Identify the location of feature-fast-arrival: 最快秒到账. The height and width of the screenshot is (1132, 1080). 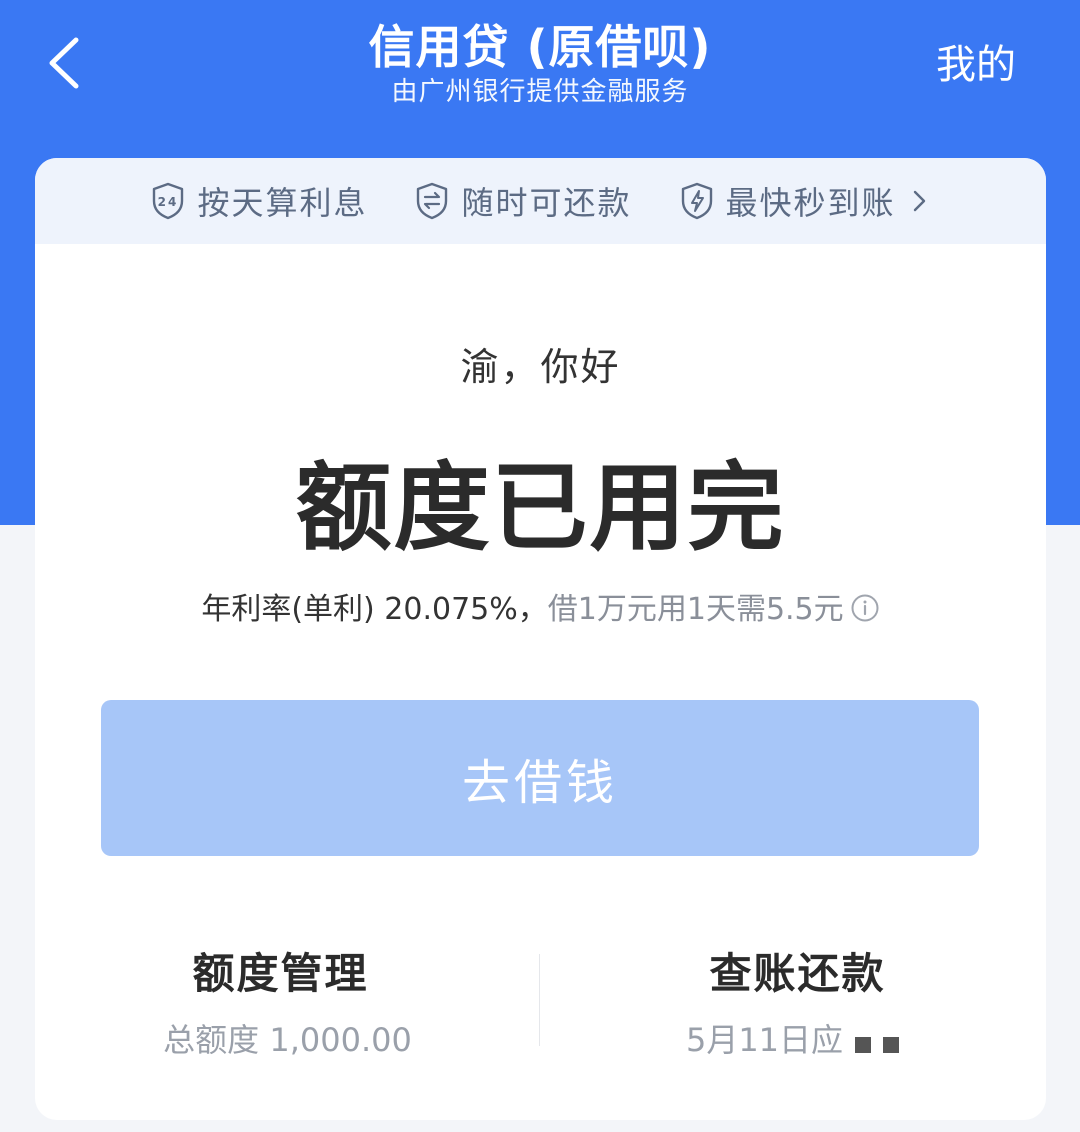
(805, 201).